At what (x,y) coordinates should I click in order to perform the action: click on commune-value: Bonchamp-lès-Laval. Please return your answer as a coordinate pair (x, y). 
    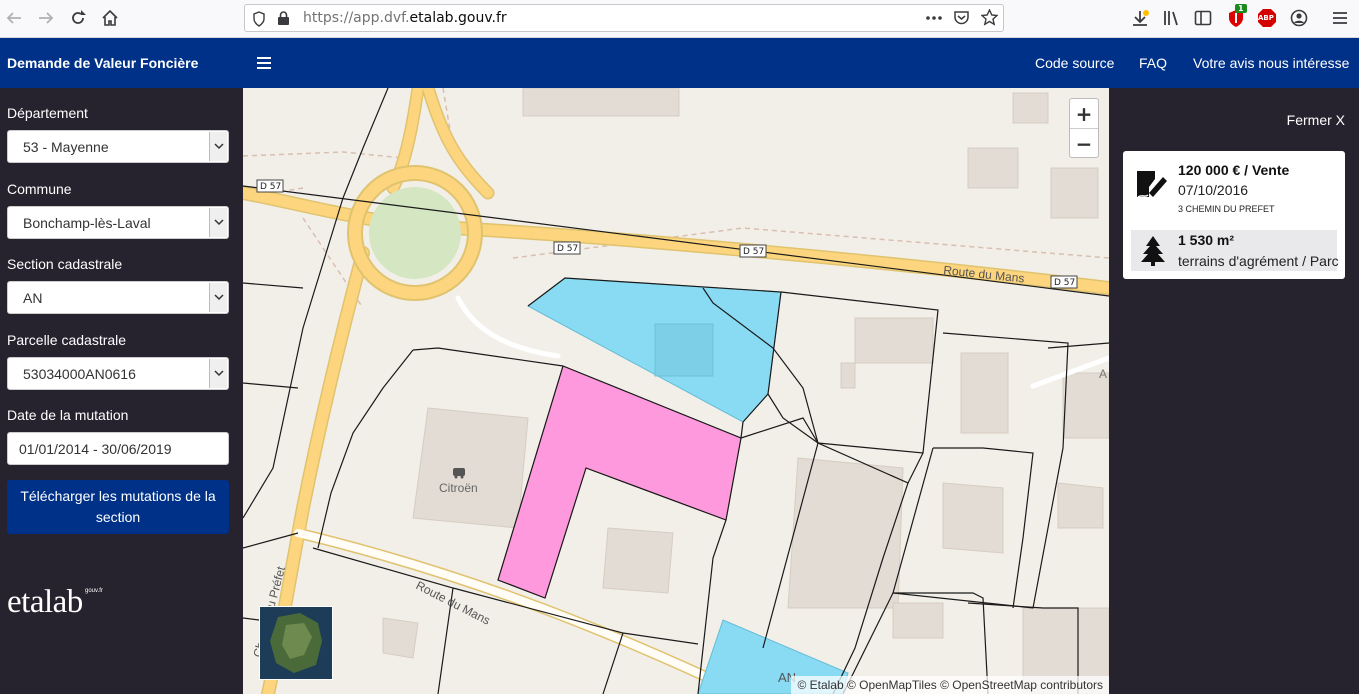
    Looking at the image, I should click on (87, 223).